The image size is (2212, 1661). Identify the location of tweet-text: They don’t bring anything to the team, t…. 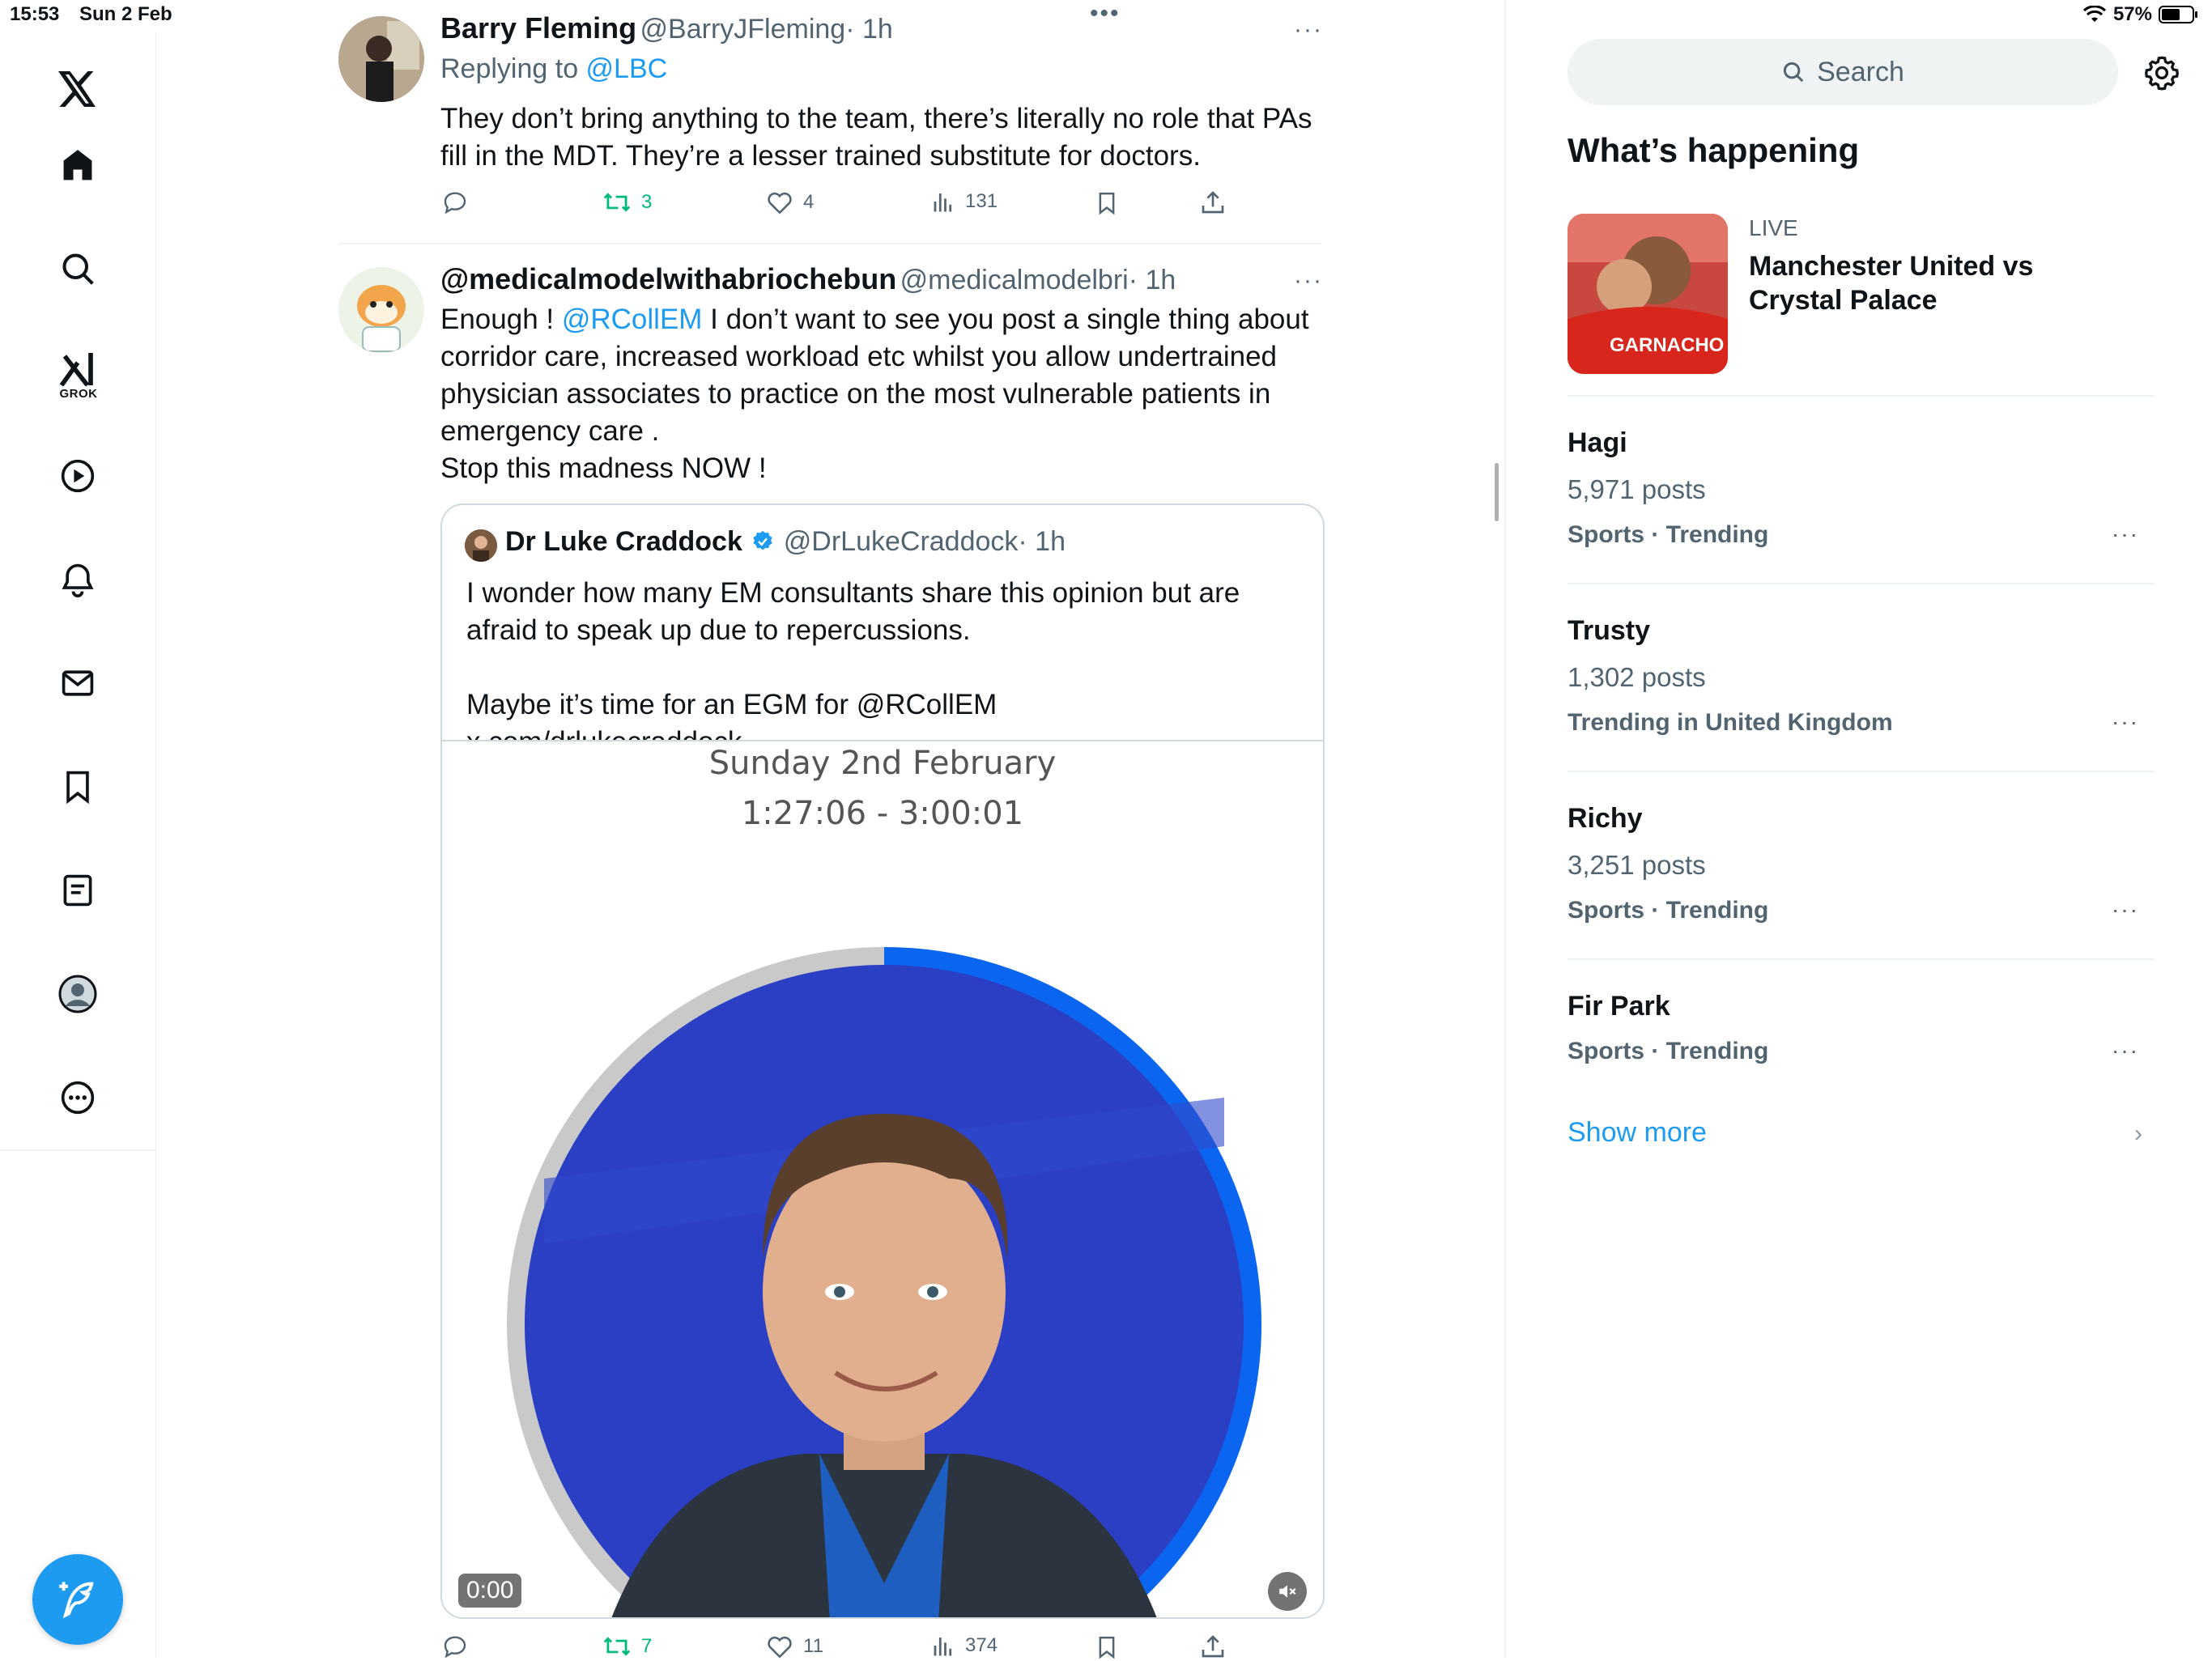
(876, 137).